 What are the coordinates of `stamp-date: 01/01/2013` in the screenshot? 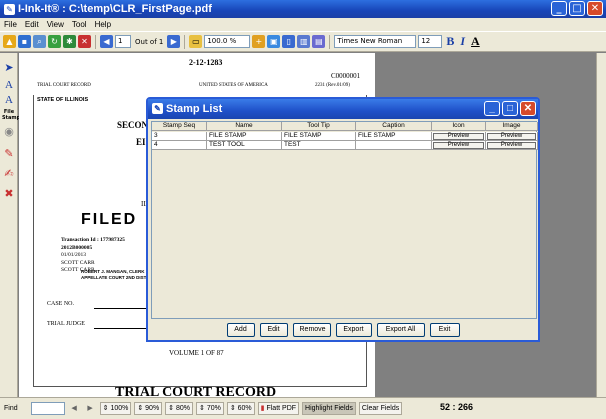 It's located at (74, 255).